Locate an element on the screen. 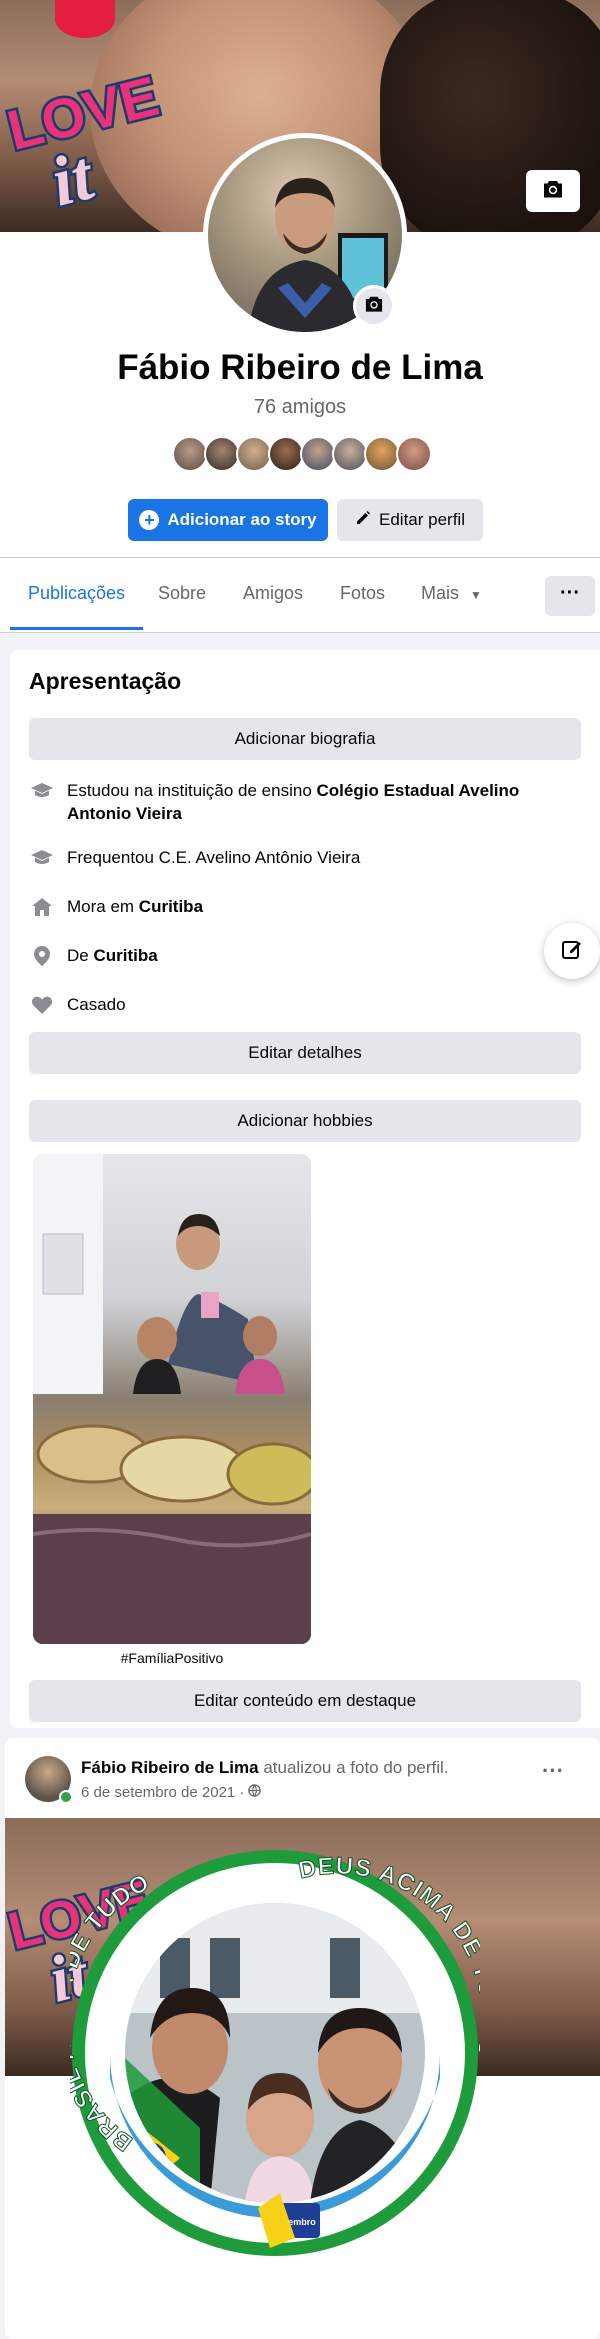  featured-photo is located at coordinates (172, 1399).